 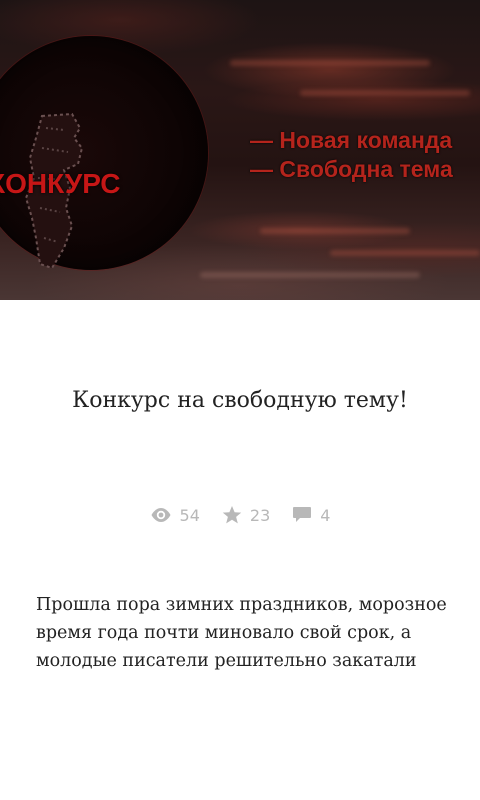 What do you see at coordinates (246, 515) in the screenshot?
I see `likes-stat: 23` at bounding box center [246, 515].